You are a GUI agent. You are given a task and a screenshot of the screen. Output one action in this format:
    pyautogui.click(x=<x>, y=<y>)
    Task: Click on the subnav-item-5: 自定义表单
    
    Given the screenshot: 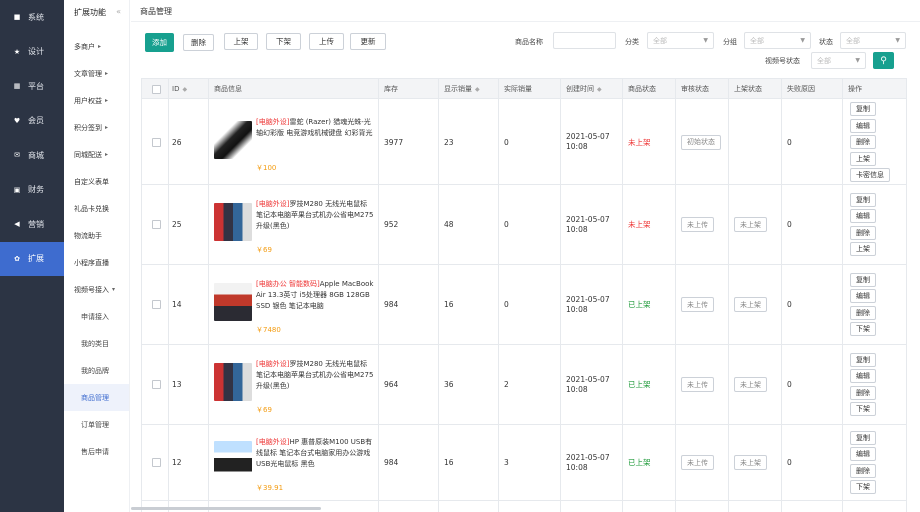 What is the action you would take?
    pyautogui.click(x=96, y=181)
    